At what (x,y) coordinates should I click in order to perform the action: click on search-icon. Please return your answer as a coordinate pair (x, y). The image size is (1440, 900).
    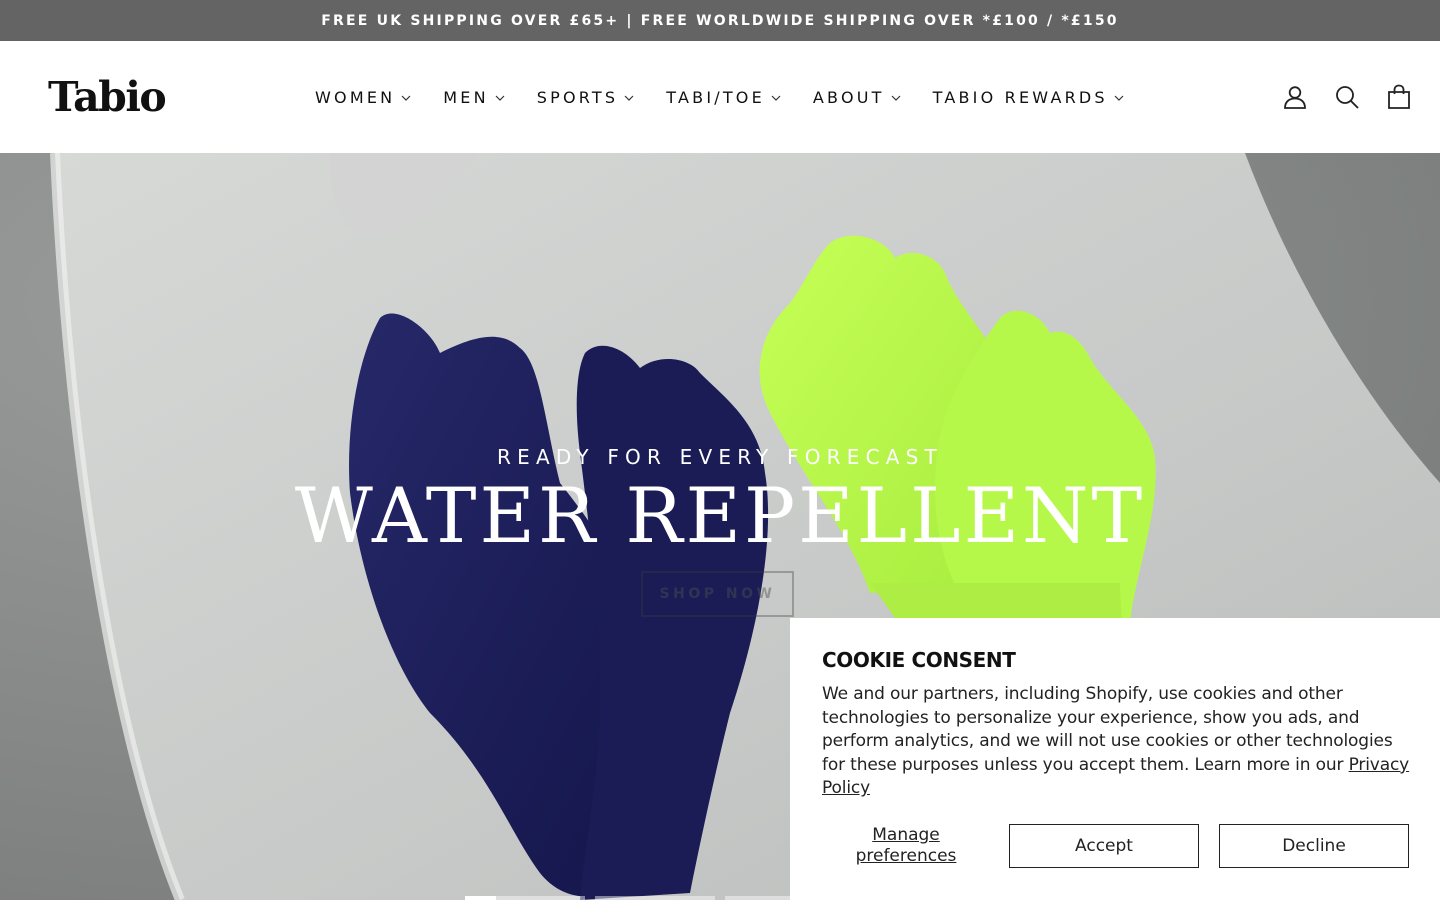
    Looking at the image, I should click on (1347, 97).